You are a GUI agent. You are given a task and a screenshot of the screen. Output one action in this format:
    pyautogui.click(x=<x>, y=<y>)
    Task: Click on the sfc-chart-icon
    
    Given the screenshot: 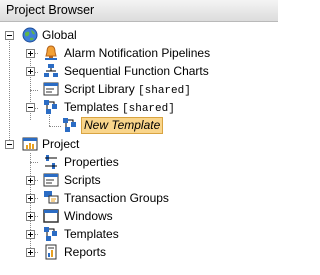 What is the action you would take?
    pyautogui.click(x=51, y=70)
    